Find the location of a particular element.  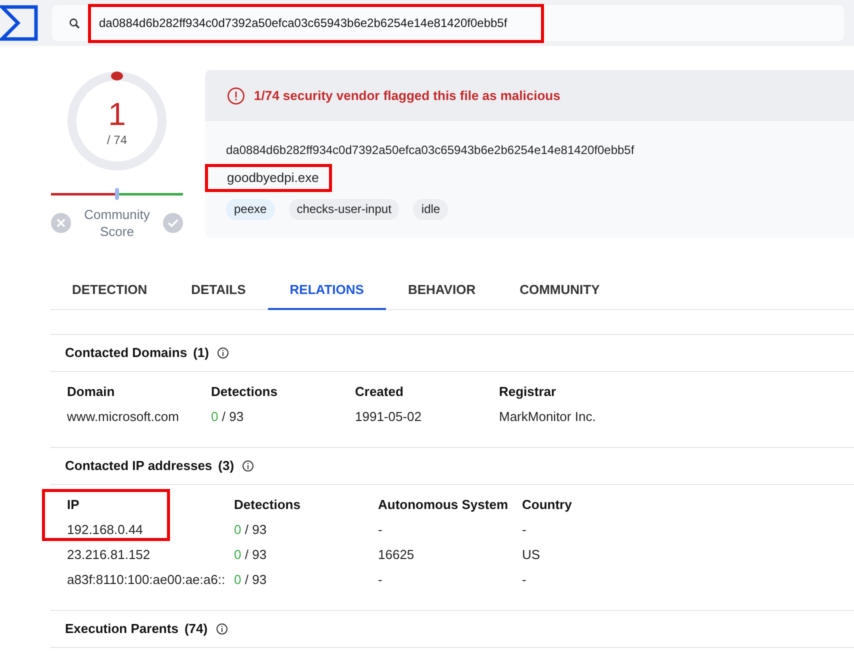

section-count: (74) is located at coordinates (196, 629).